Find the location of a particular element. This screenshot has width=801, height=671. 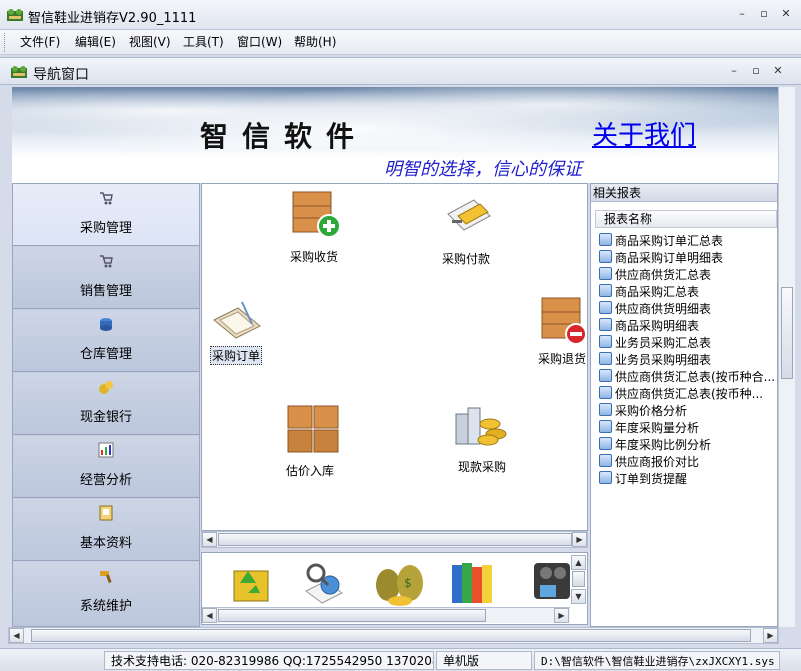

close-button: ✕ is located at coordinates (786, 14).